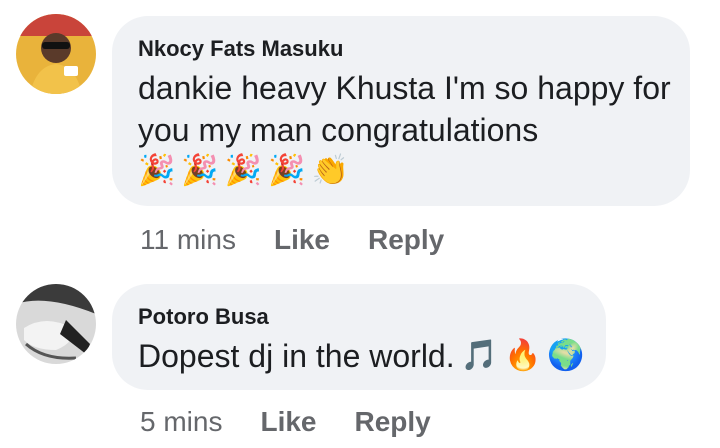 The image size is (720, 448). Describe the element at coordinates (330, 170) in the screenshot. I see `clapping-hands-emoji-icon: 👏` at that location.